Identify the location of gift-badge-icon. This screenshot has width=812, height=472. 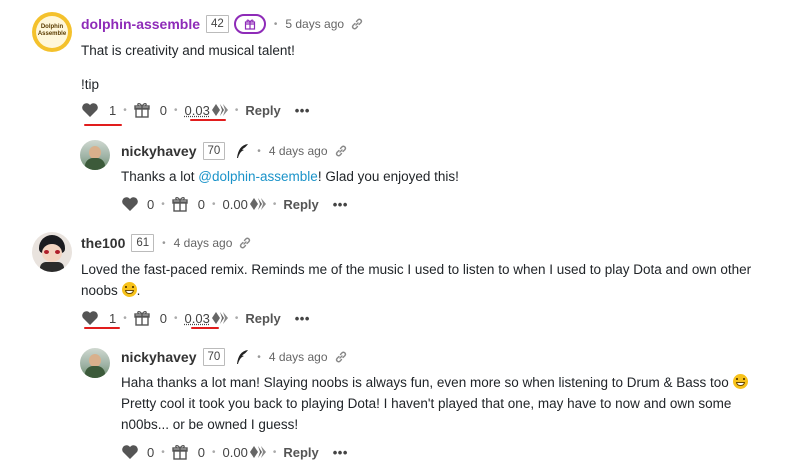
(250, 24).